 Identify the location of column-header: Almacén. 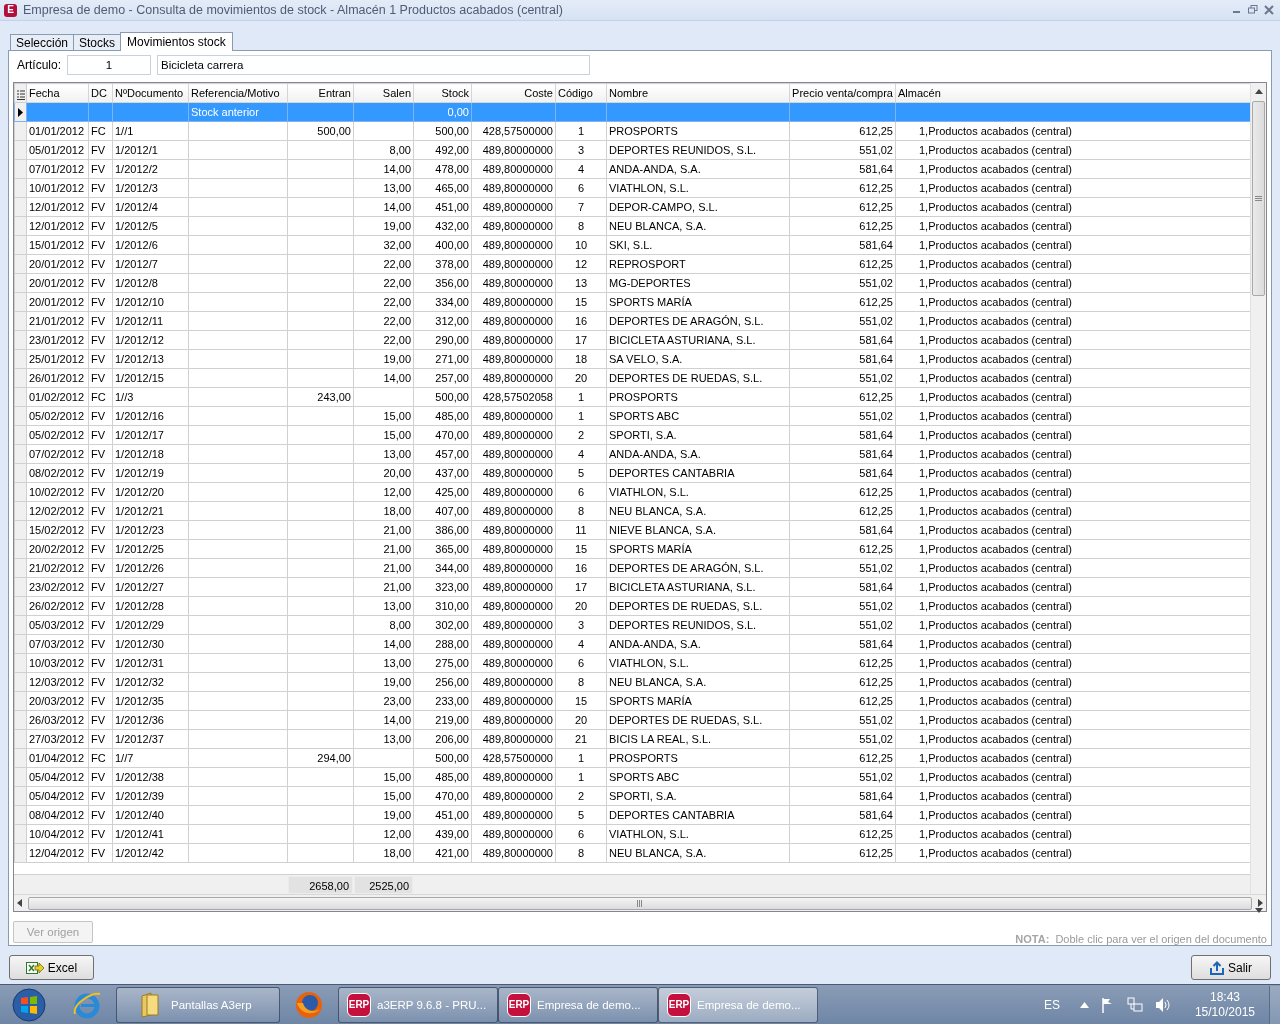
(1072, 93).